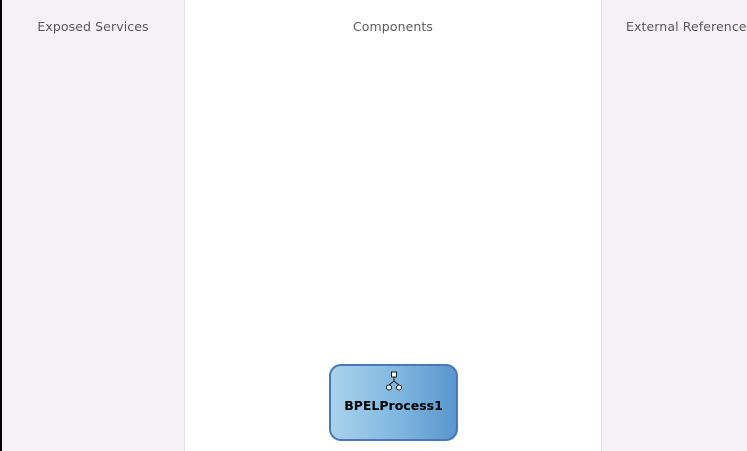 The height and width of the screenshot is (451, 747). I want to click on external-references-header: External References, so click(686, 26).